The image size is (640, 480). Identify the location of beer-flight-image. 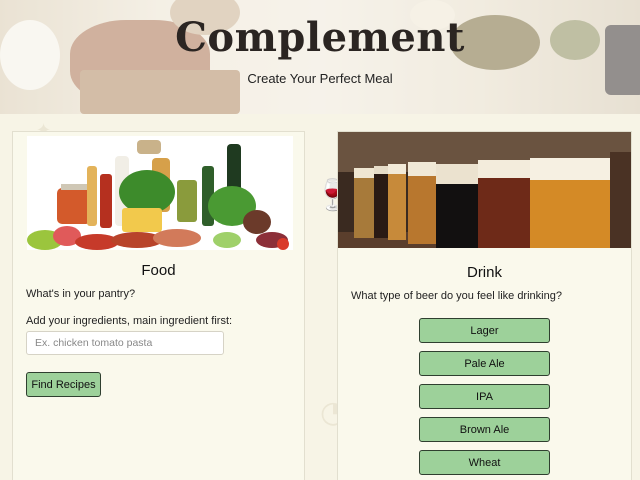
(484, 190).